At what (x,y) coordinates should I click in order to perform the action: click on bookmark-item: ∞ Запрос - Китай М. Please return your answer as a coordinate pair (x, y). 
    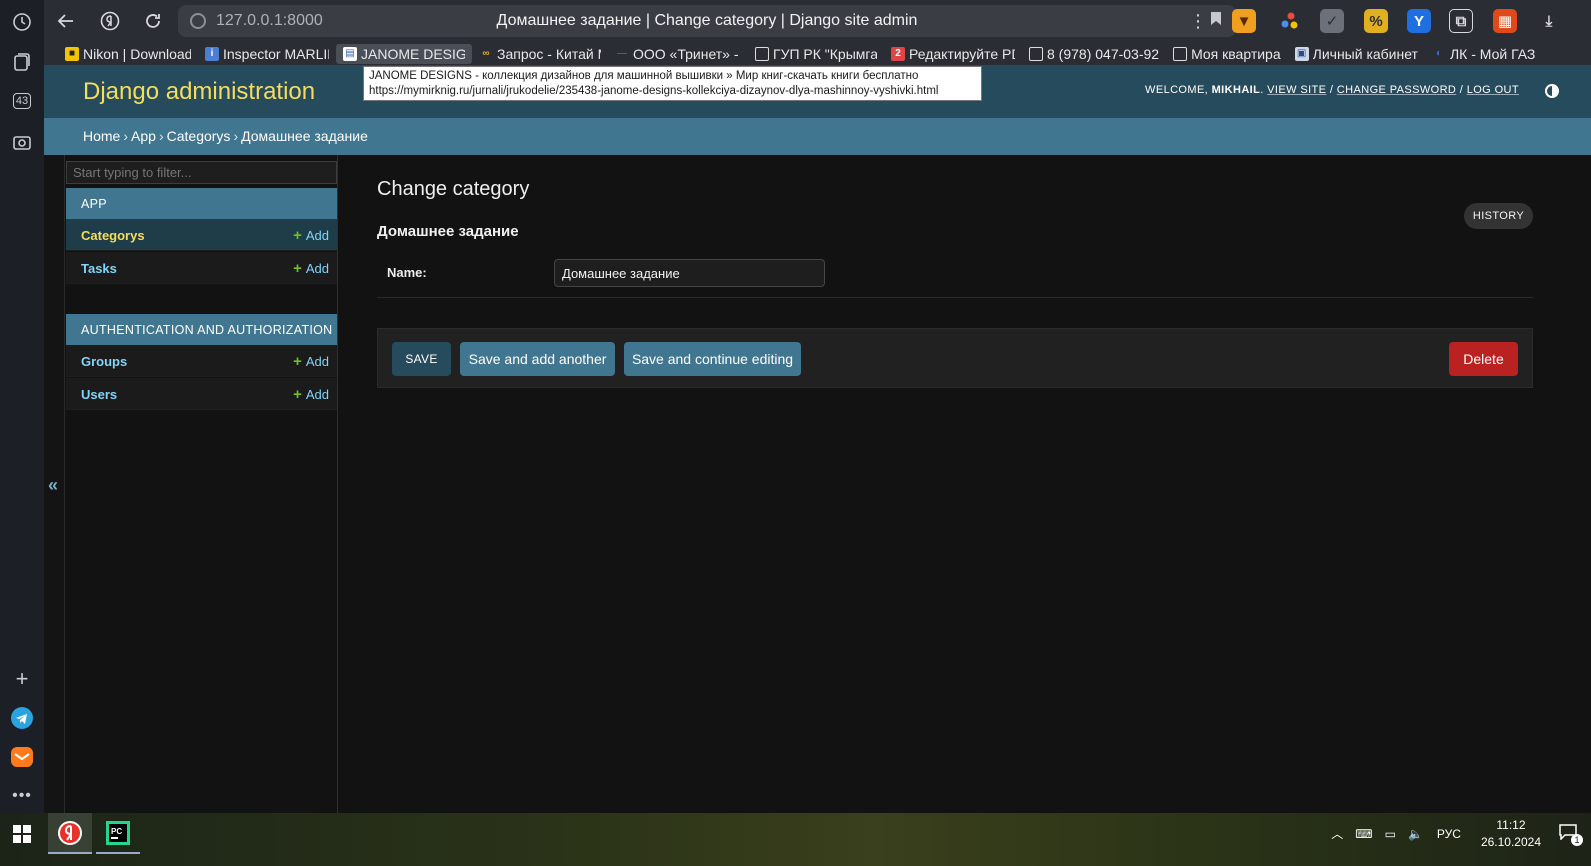
    Looking at the image, I should click on (540, 54).